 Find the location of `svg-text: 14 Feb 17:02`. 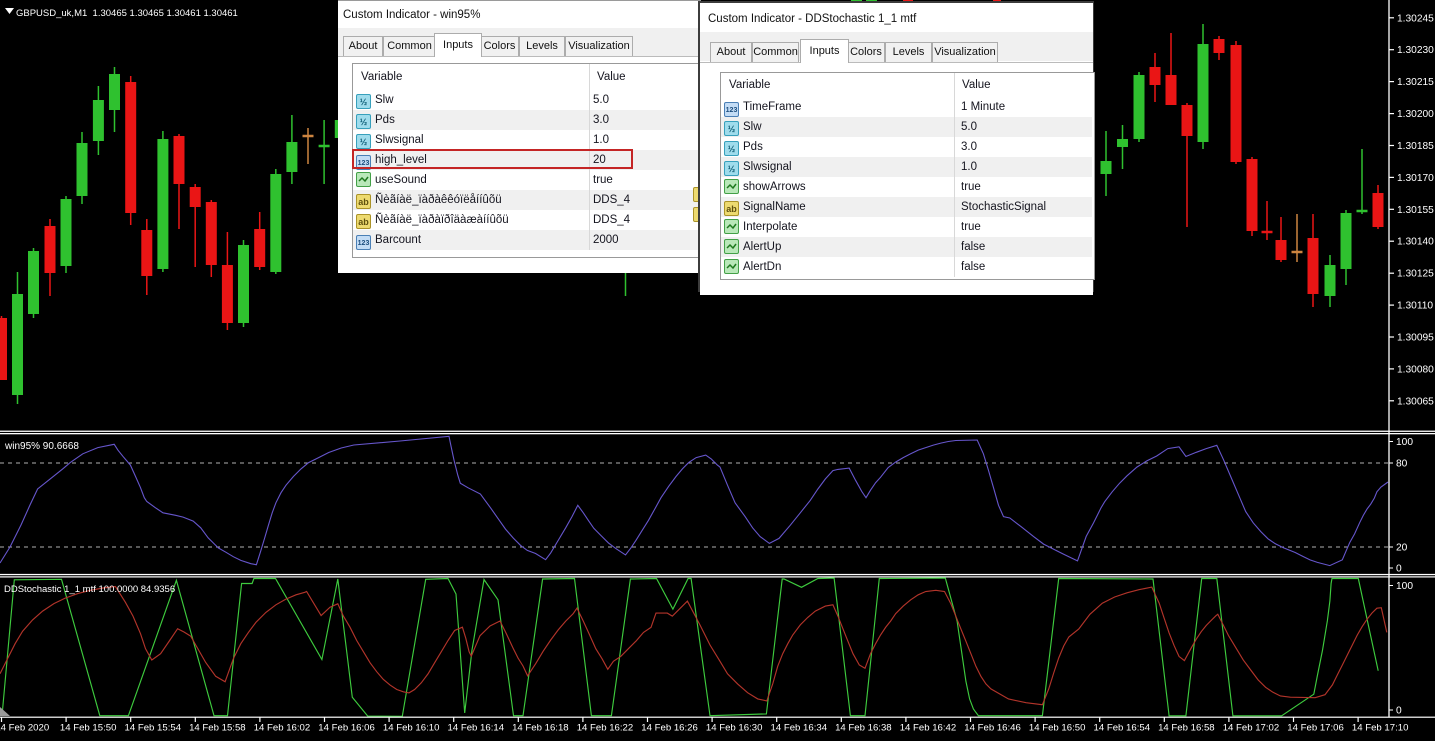

svg-text: 14 Feb 17:02 is located at coordinates (1251, 728).